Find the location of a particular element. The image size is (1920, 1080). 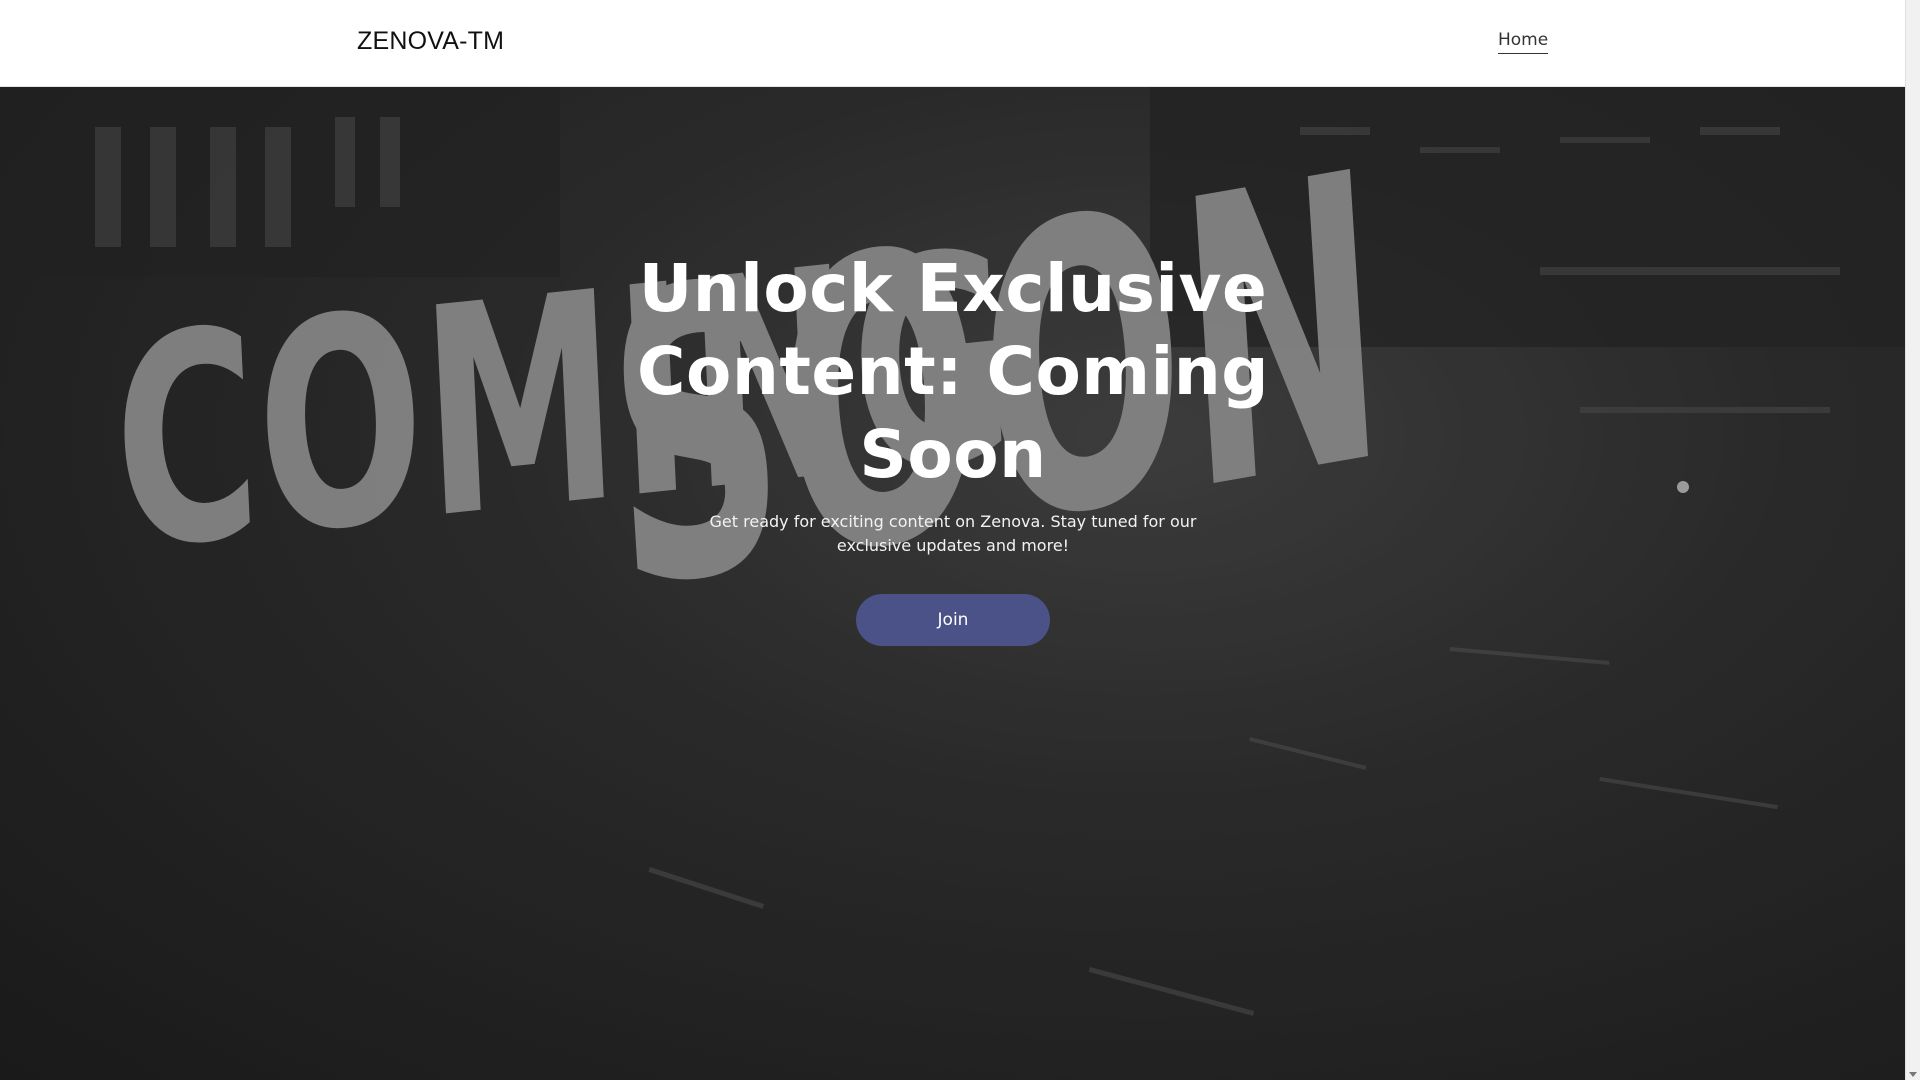

hero-title-line: Unlock Exclusive is located at coordinates (953, 288).